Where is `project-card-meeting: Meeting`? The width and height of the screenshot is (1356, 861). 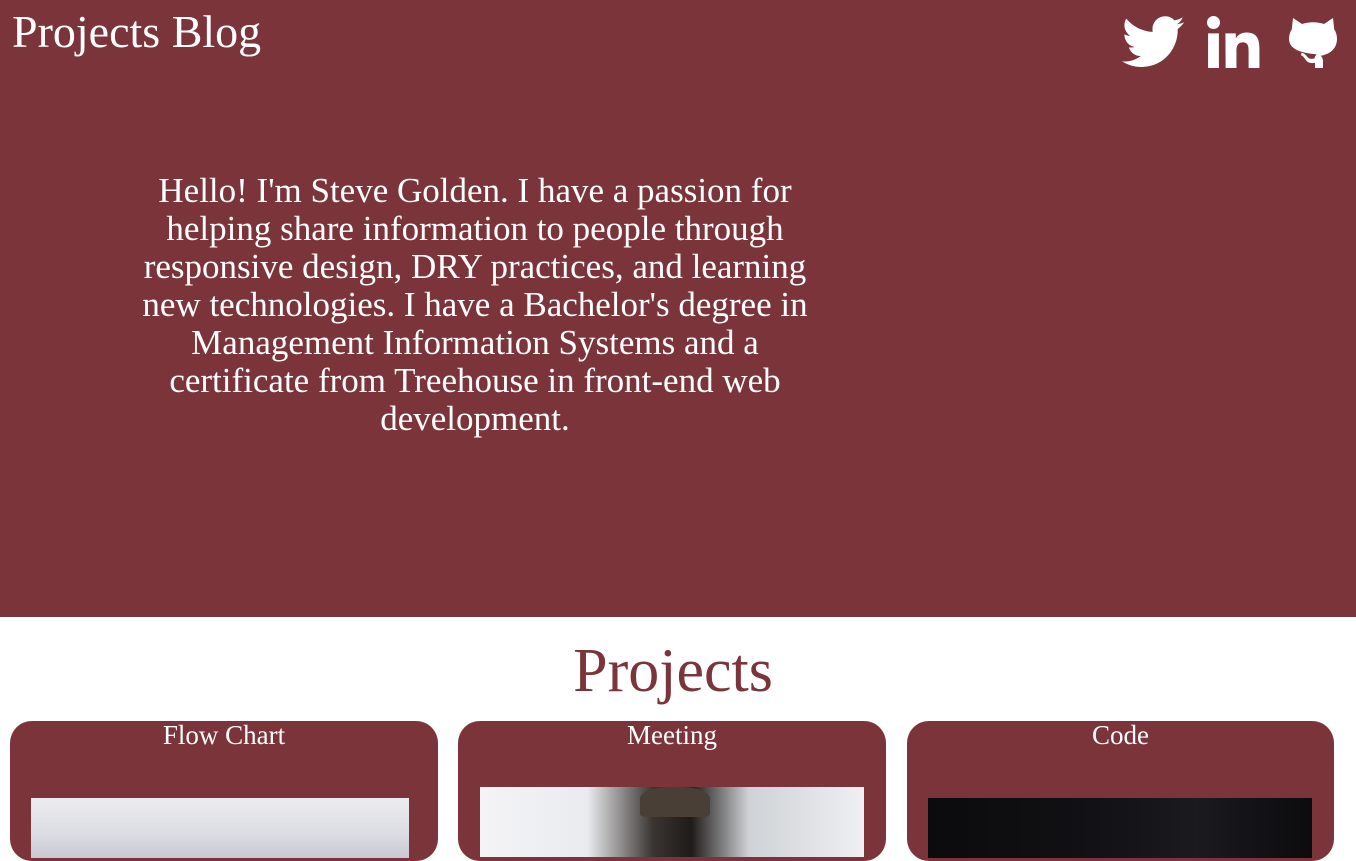
project-card-meeting: Meeting is located at coordinates (672, 791).